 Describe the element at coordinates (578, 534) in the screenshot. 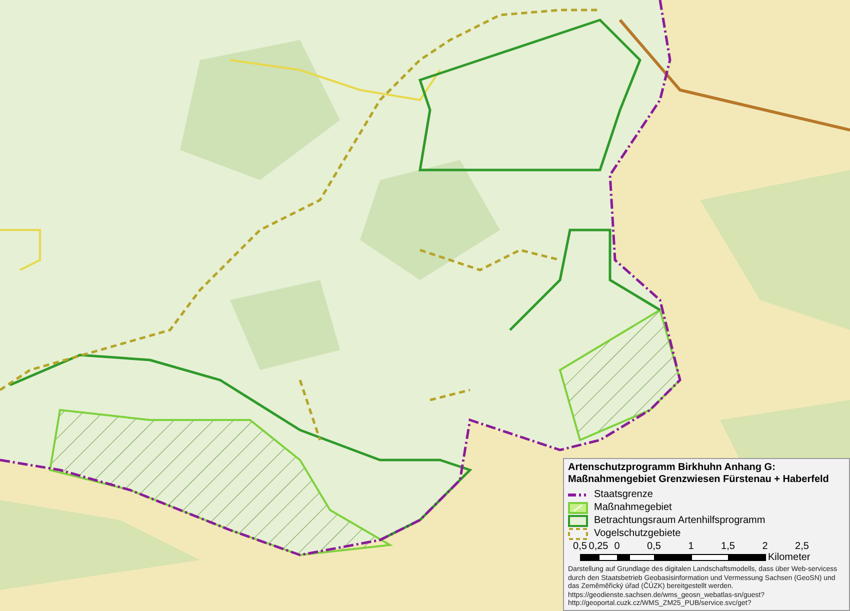

I see `dashed-area-icon` at that location.